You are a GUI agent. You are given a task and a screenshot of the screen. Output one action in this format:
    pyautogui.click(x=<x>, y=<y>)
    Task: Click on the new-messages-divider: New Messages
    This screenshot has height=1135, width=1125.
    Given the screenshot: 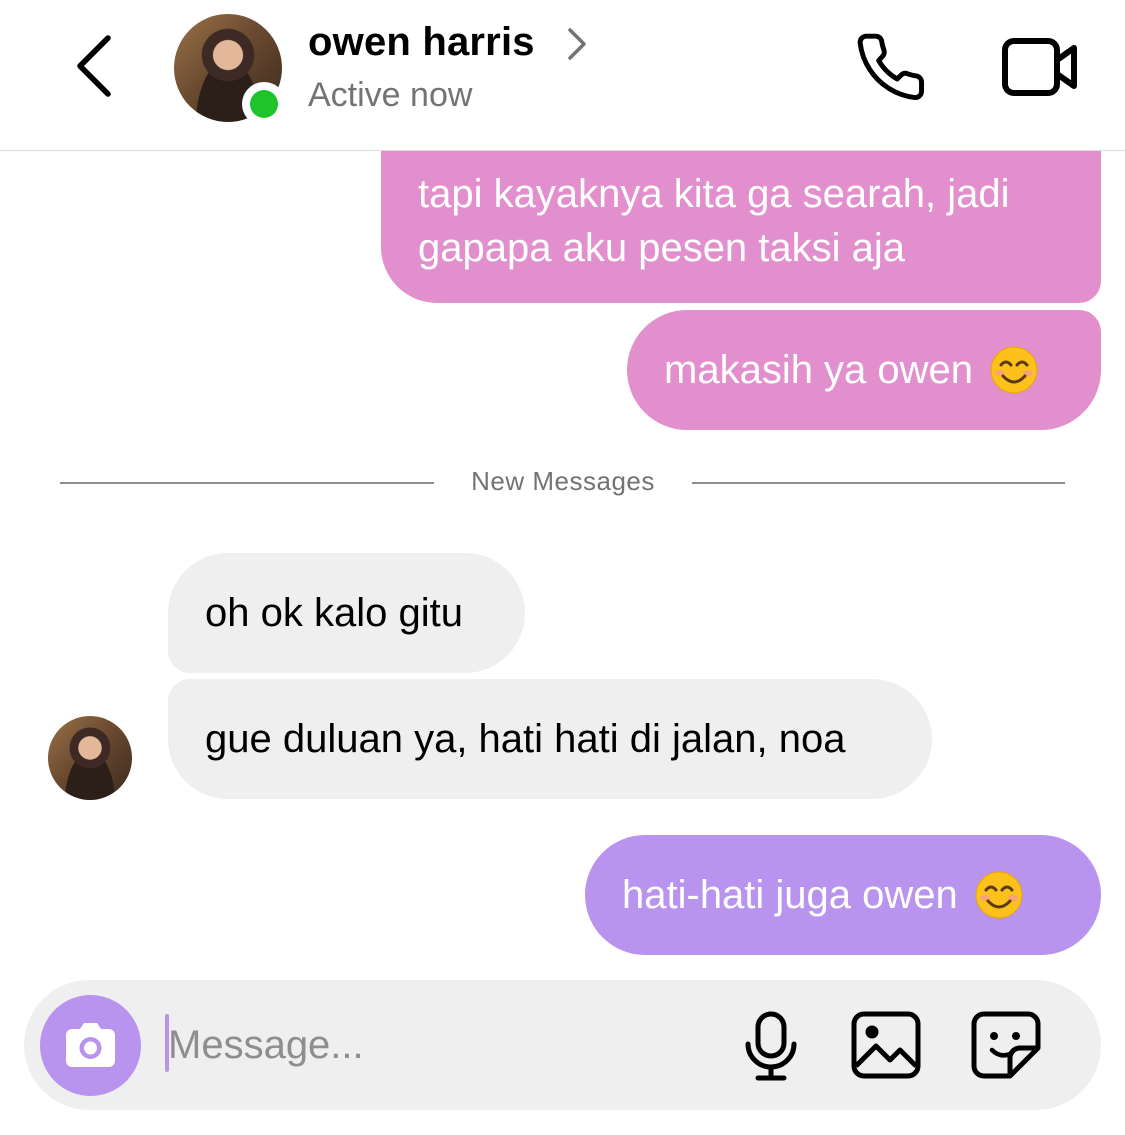 What is the action you would take?
    pyautogui.click(x=563, y=481)
    